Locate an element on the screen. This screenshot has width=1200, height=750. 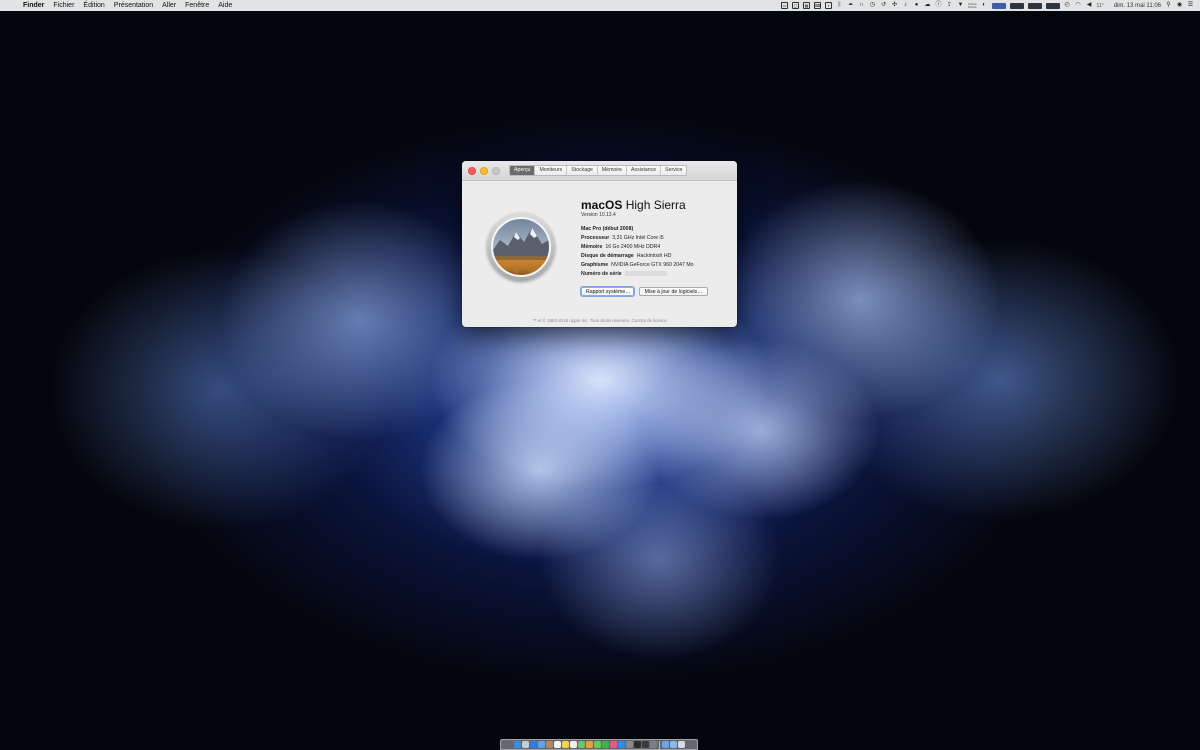
temperature: 11° is located at coordinates (1100, 6).